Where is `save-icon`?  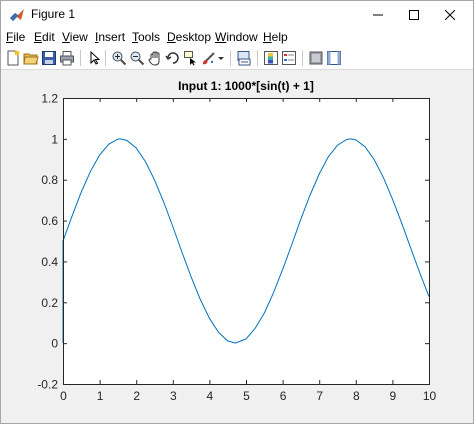
save-icon is located at coordinates (49, 58).